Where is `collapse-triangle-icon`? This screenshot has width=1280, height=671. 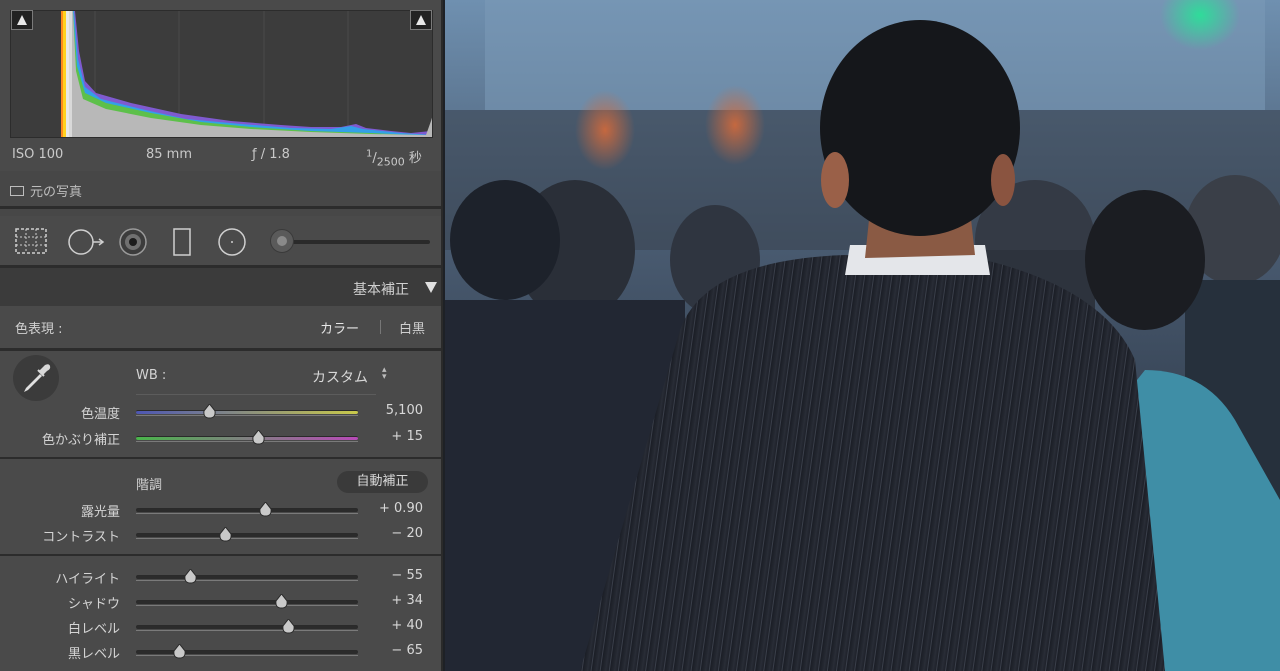 collapse-triangle-icon is located at coordinates (431, 287).